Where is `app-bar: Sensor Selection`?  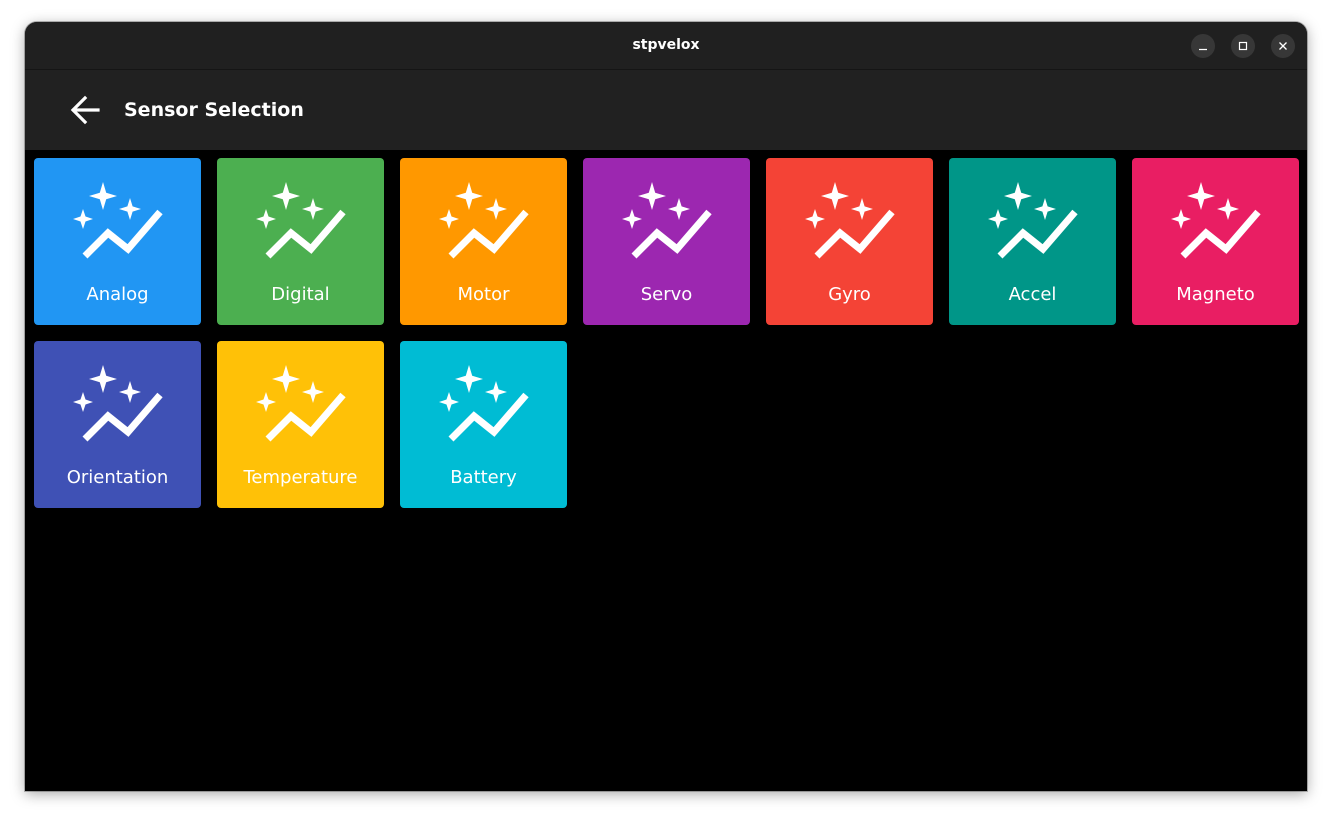 app-bar: Sensor Selection is located at coordinates (666, 110).